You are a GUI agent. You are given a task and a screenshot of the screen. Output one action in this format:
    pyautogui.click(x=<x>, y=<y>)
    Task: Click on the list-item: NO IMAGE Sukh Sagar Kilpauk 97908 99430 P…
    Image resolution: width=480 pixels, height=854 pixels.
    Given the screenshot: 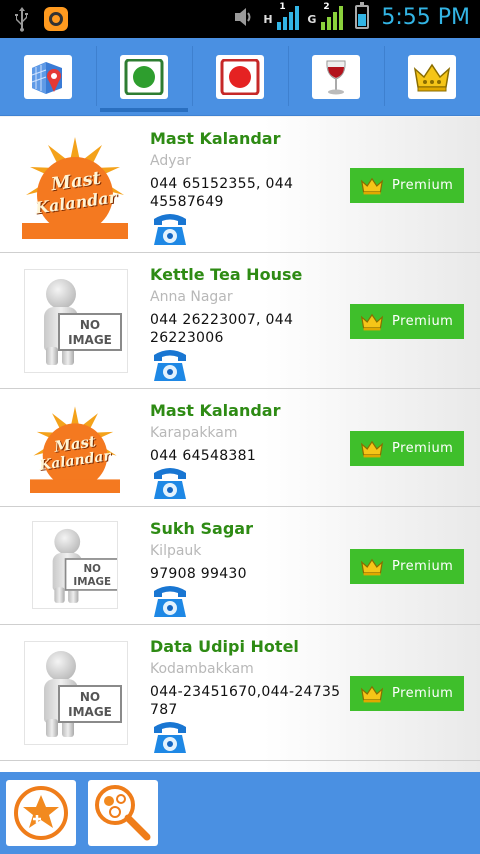 What is the action you would take?
    pyautogui.click(x=240, y=566)
    